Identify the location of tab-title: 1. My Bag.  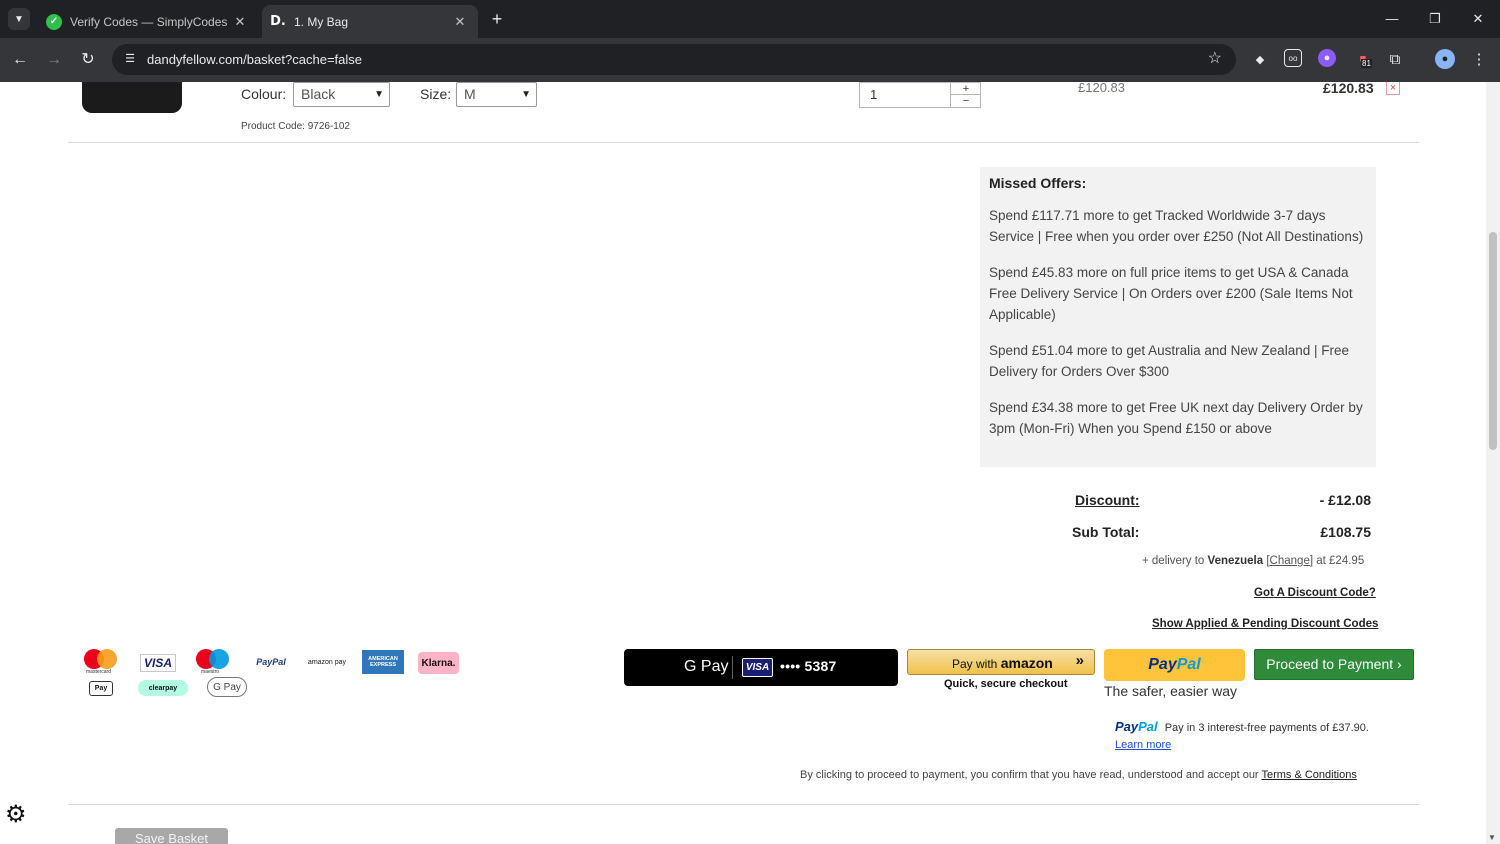
(321, 21).